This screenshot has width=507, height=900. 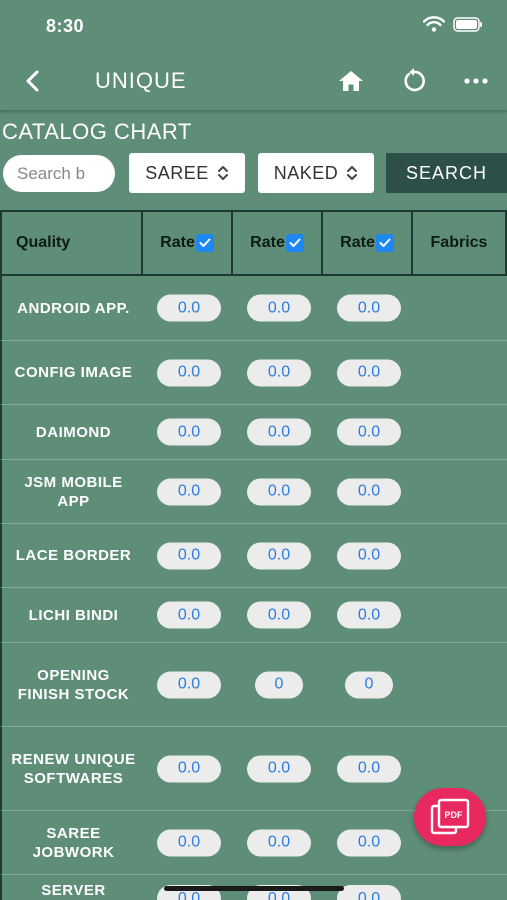 What do you see at coordinates (73, 768) in the screenshot?
I see `quality-name: RENEW UNIQUE SOFTWARES` at bounding box center [73, 768].